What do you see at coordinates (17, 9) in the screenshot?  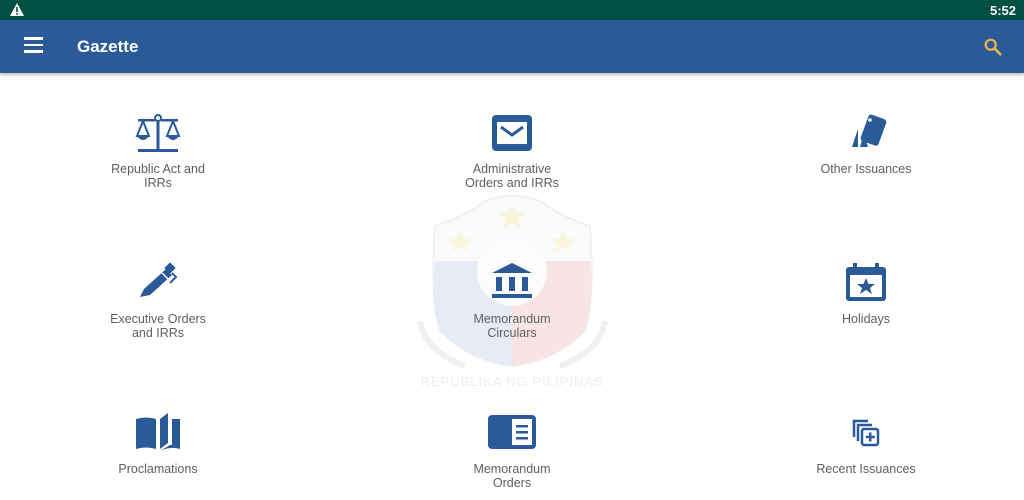 I see `warning-icon` at bounding box center [17, 9].